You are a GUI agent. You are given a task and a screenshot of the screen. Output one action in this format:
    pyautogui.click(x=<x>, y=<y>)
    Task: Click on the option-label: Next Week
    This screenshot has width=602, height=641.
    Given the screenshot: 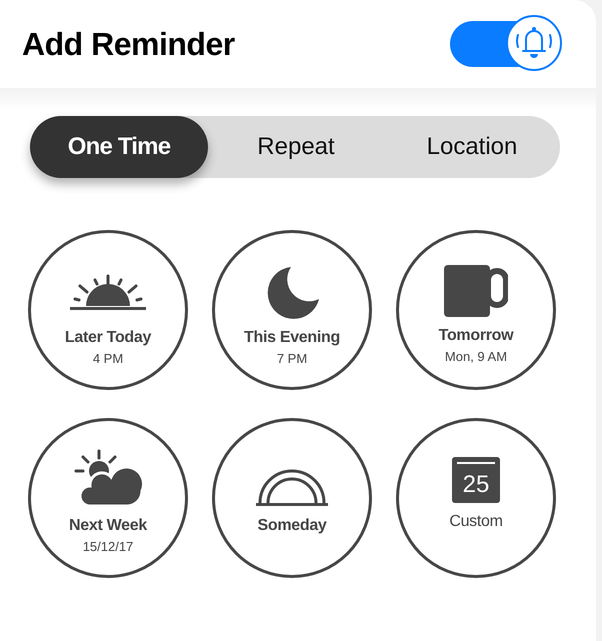 What is the action you would take?
    pyautogui.click(x=108, y=526)
    